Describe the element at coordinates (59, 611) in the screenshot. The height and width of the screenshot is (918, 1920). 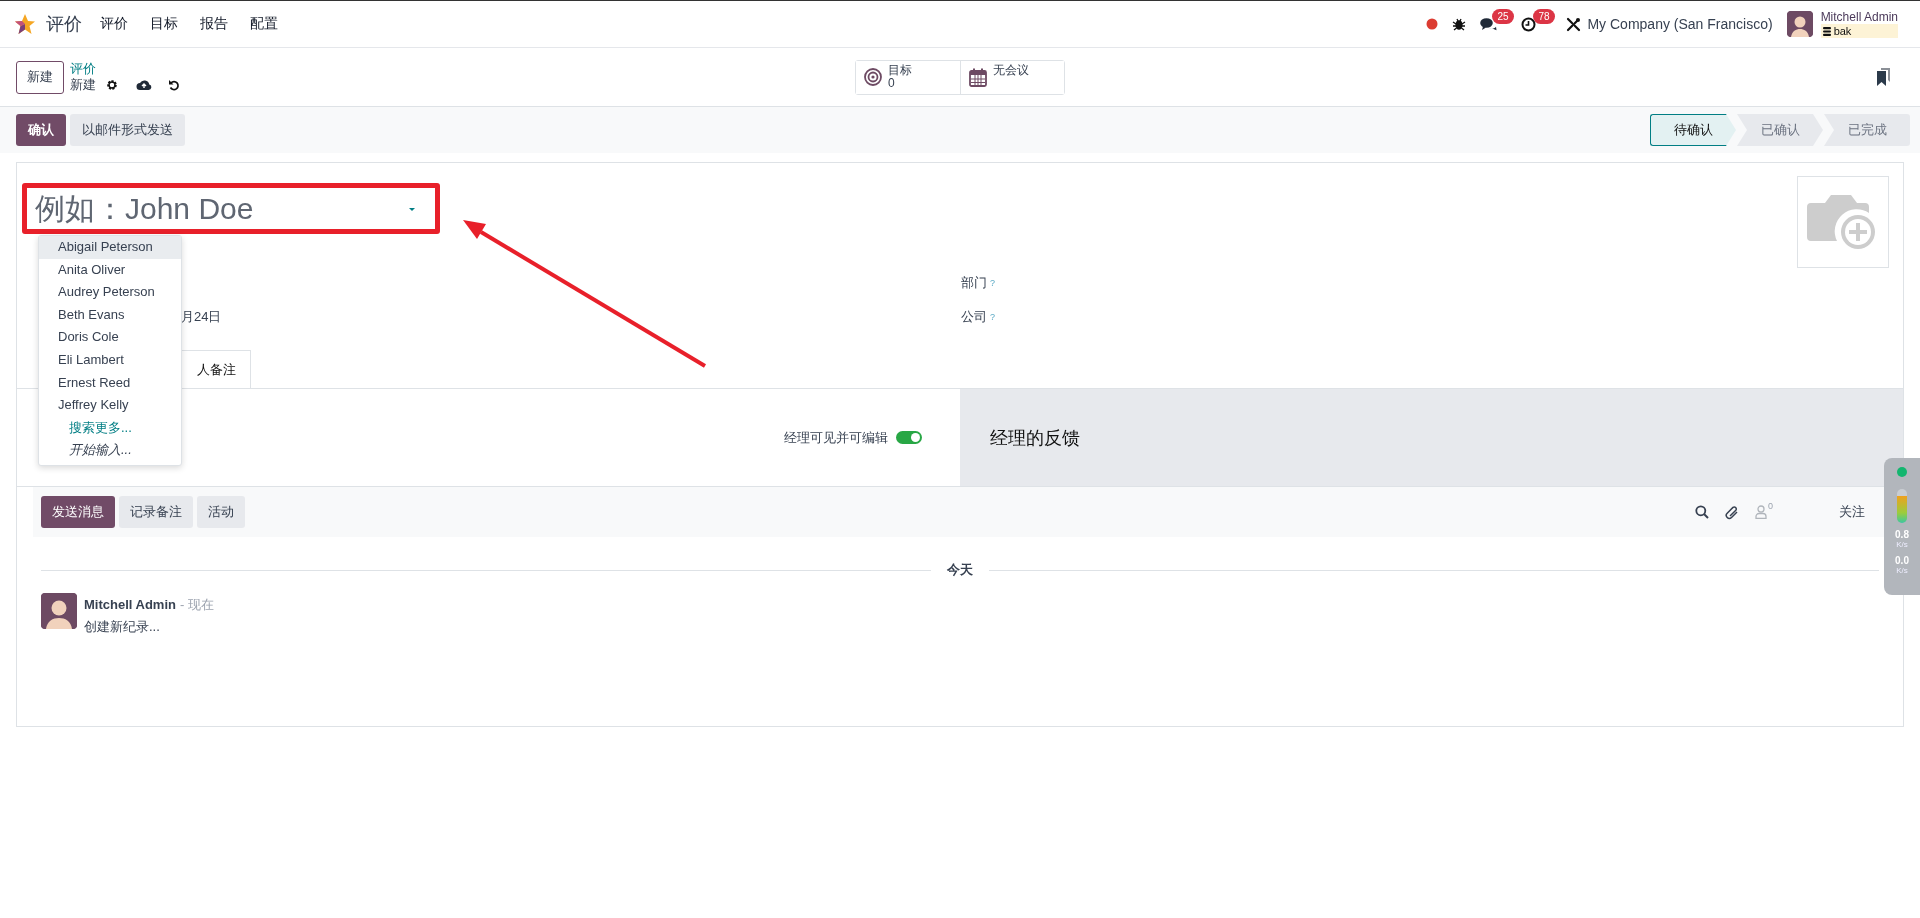
I see `author-avatar-icon` at that location.